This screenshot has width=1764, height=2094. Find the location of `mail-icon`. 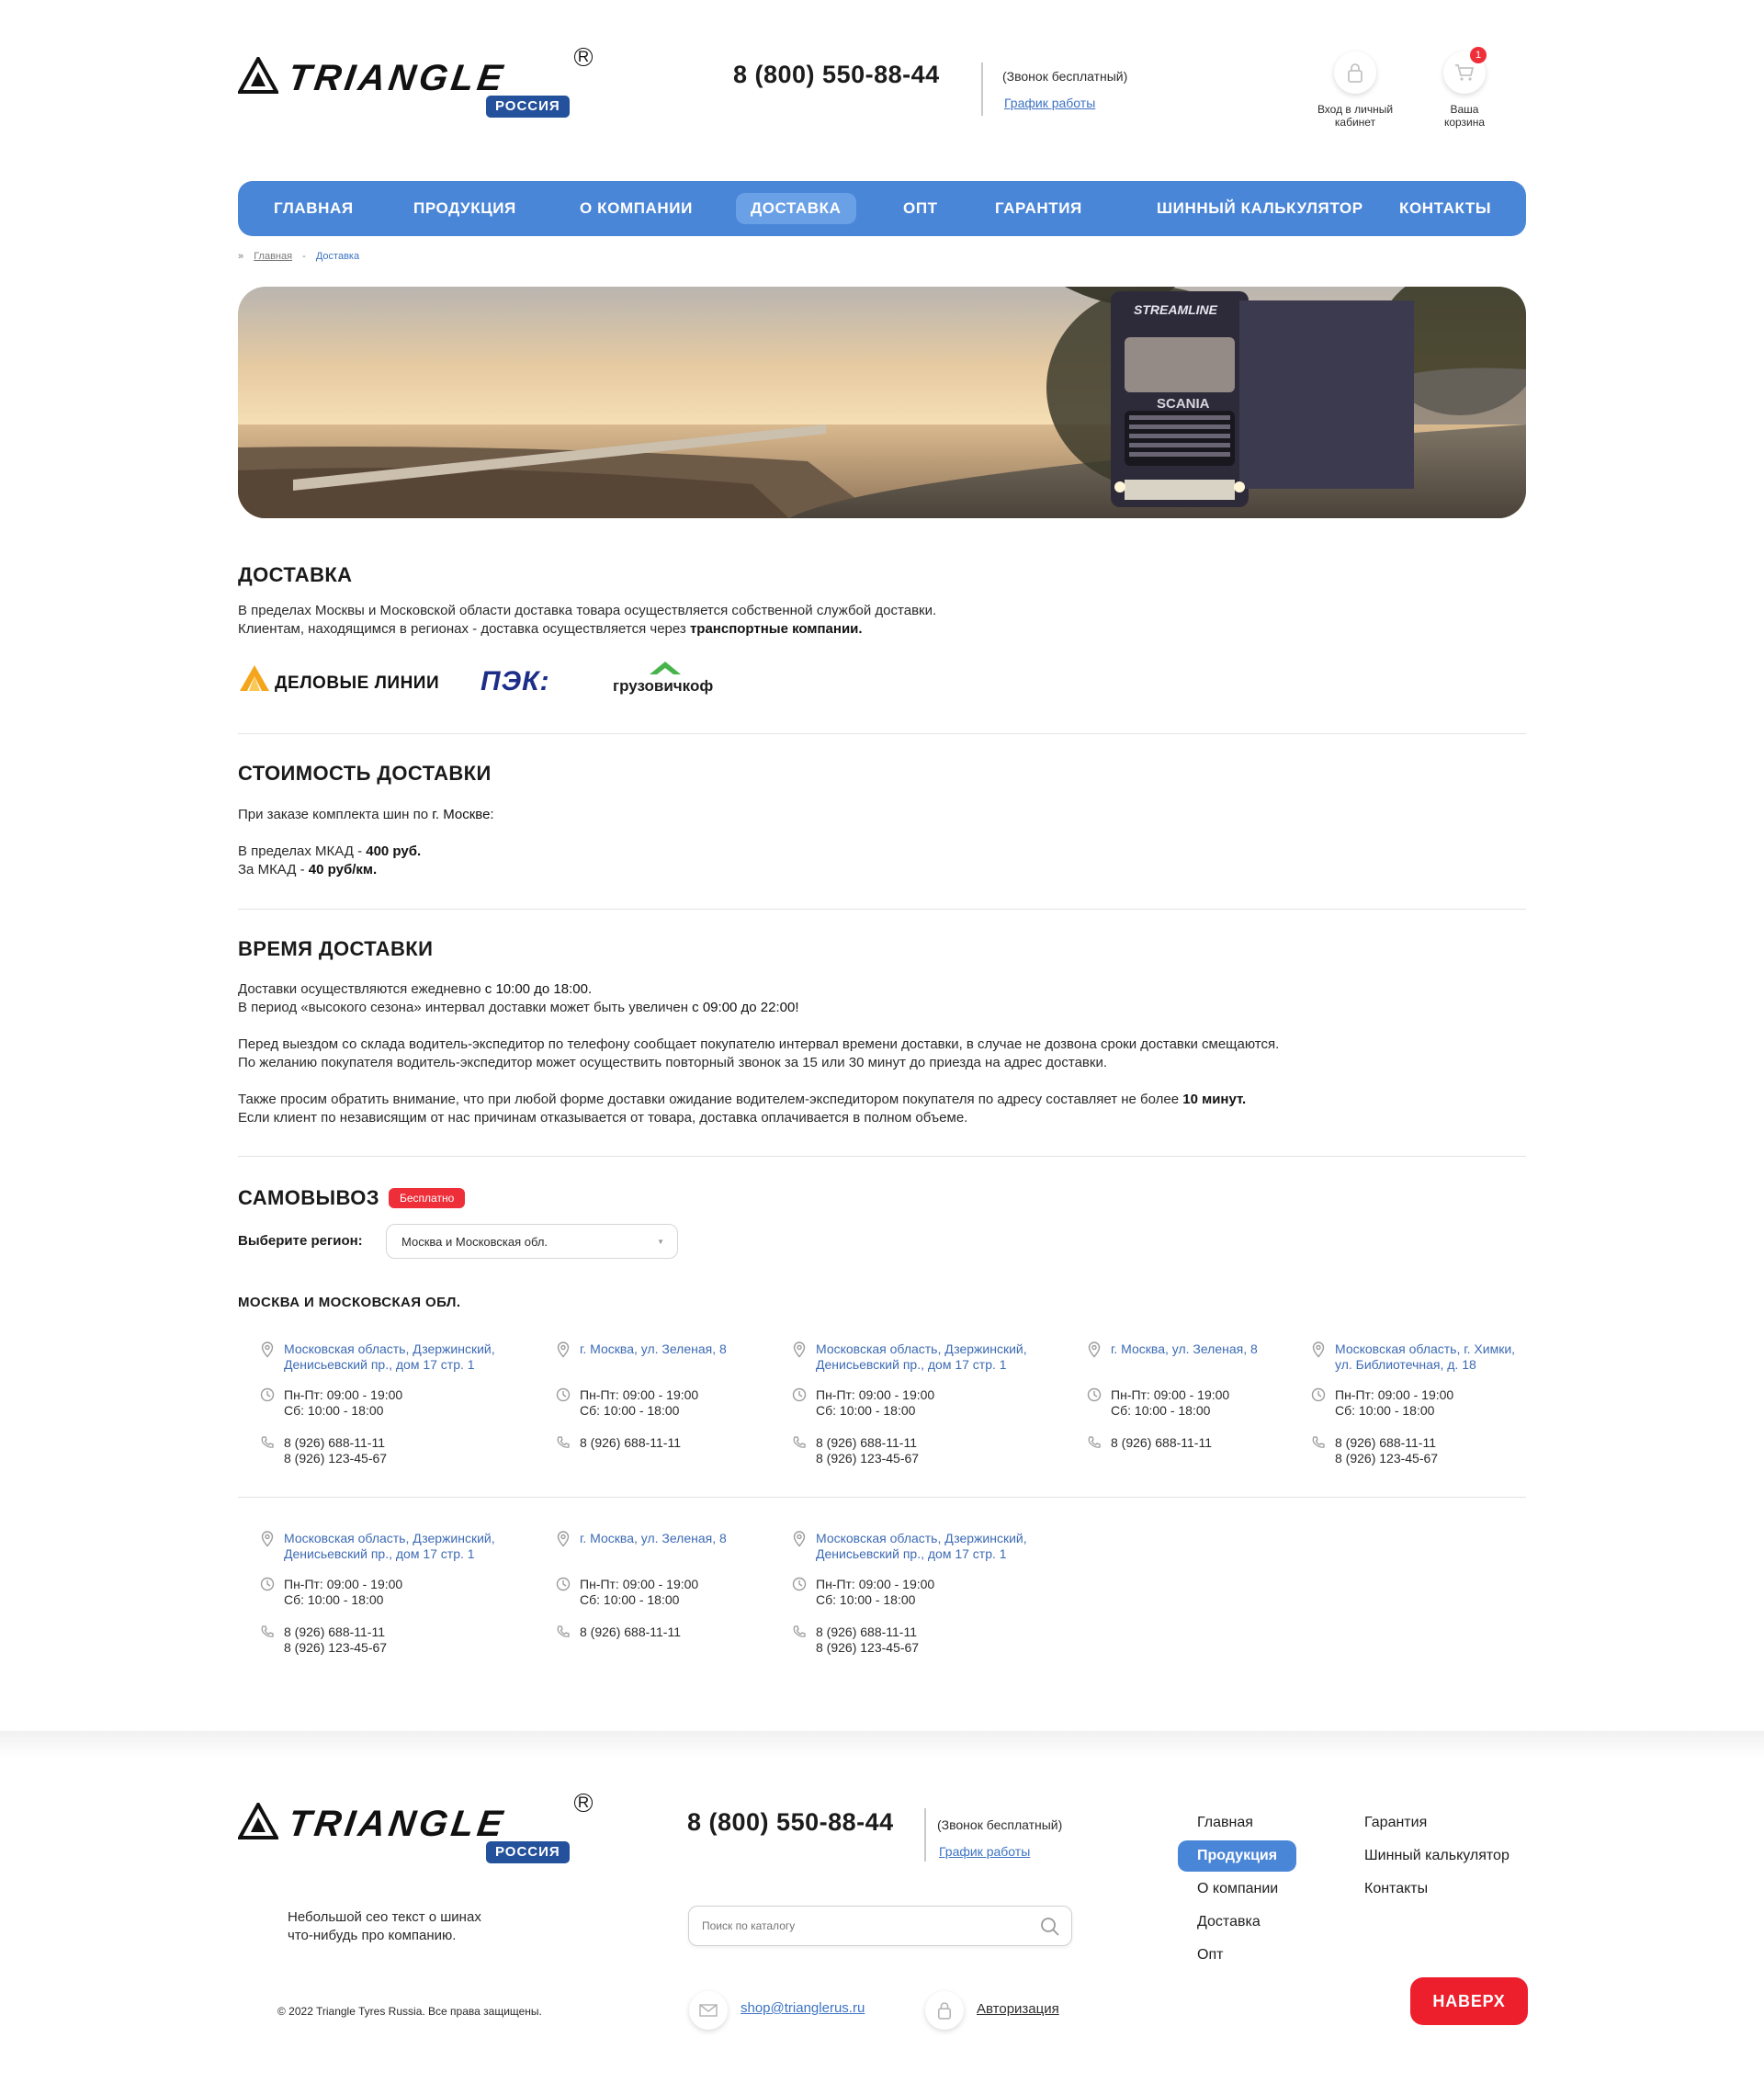

mail-icon is located at coordinates (708, 2011).